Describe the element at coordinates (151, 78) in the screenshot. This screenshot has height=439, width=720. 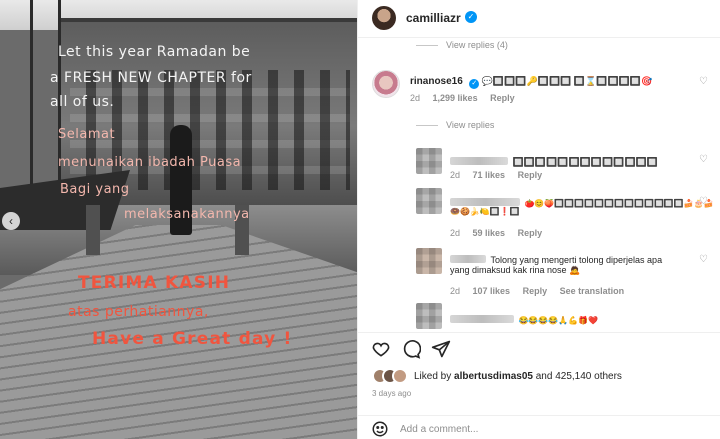
I see `caption-line: a FRESH NEW CHAPTER for` at that location.